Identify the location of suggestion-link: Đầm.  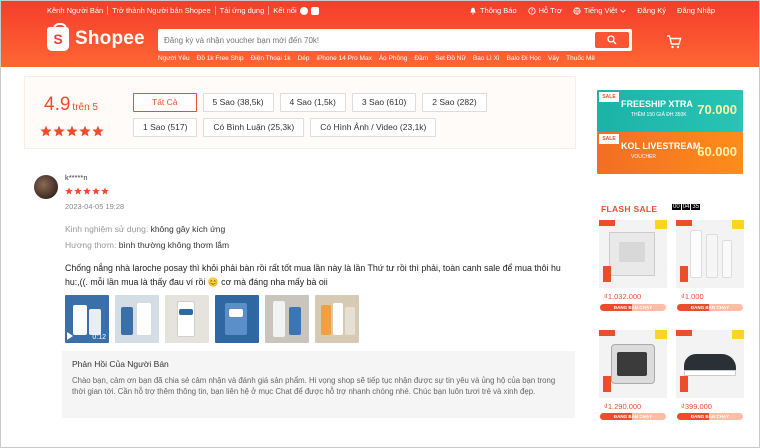
(421, 58).